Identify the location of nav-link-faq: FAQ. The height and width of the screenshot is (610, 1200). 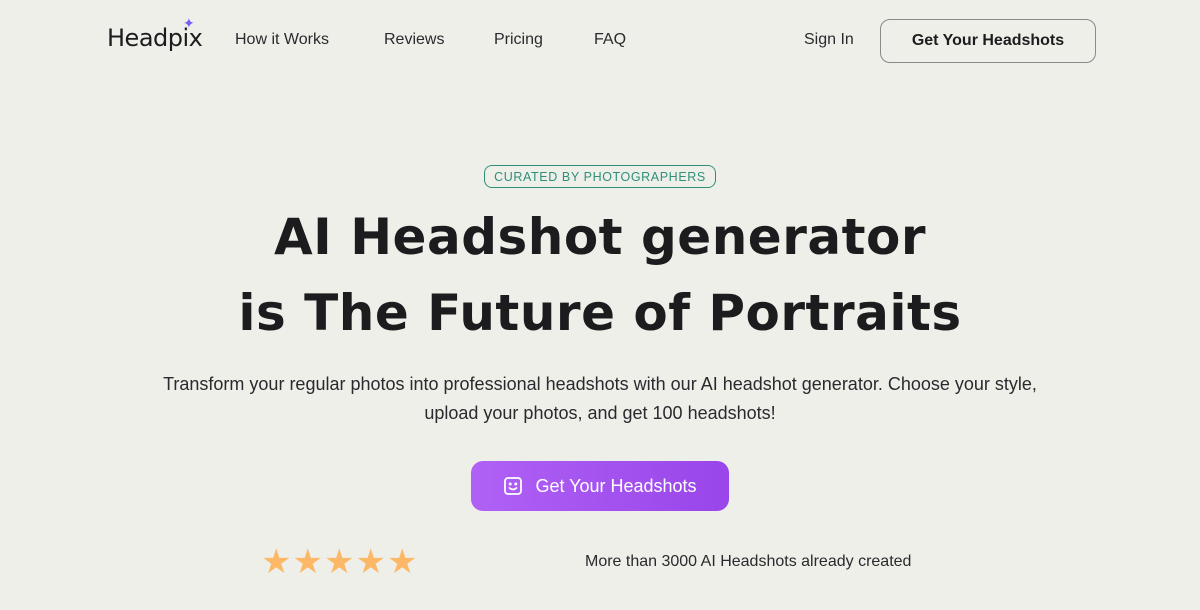
(610, 40).